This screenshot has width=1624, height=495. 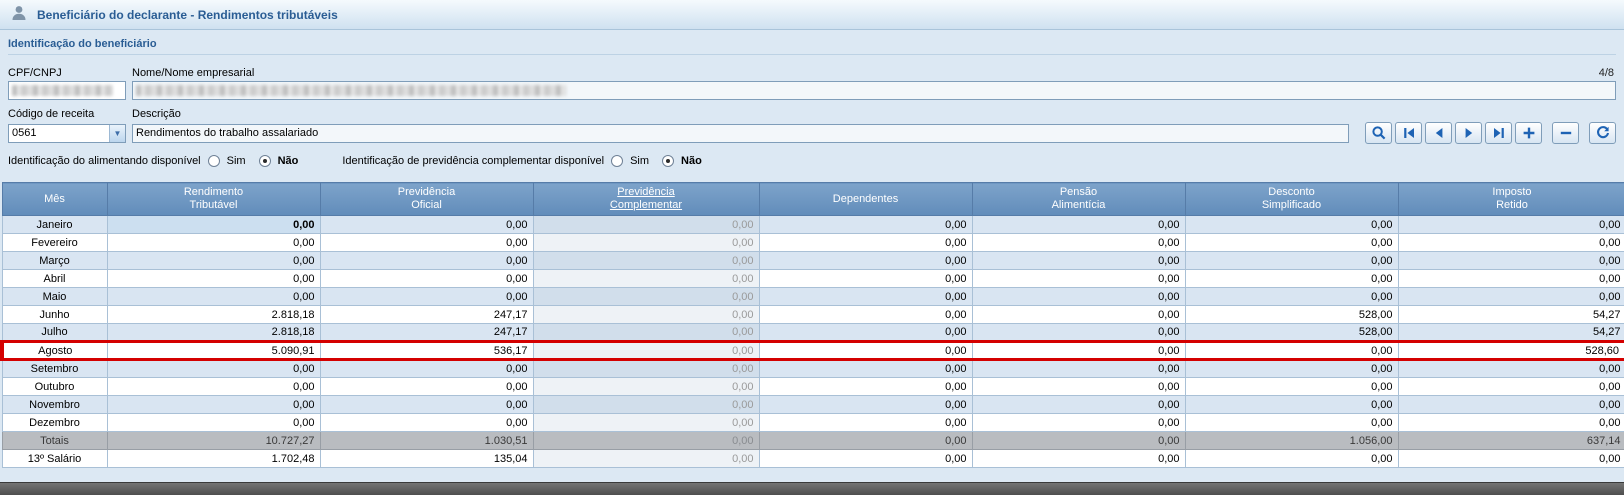 What do you see at coordinates (1438, 133) in the screenshot?
I see `previous-record-button` at bounding box center [1438, 133].